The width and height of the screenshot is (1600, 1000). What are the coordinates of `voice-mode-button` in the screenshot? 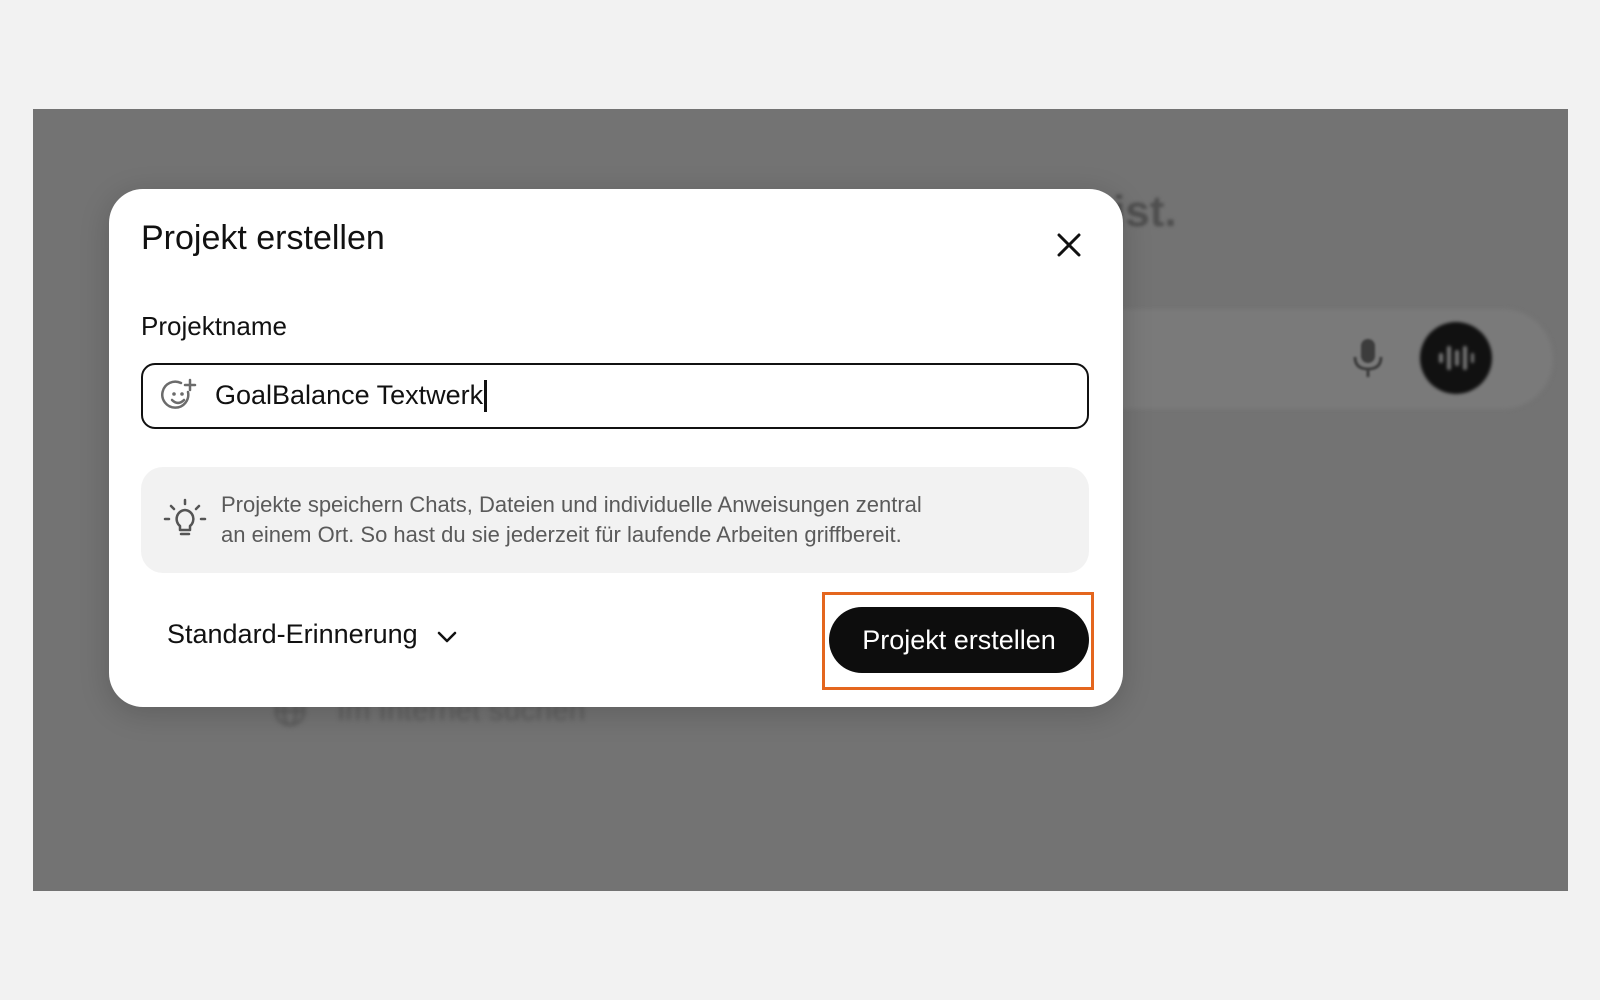 It's located at (1456, 358).